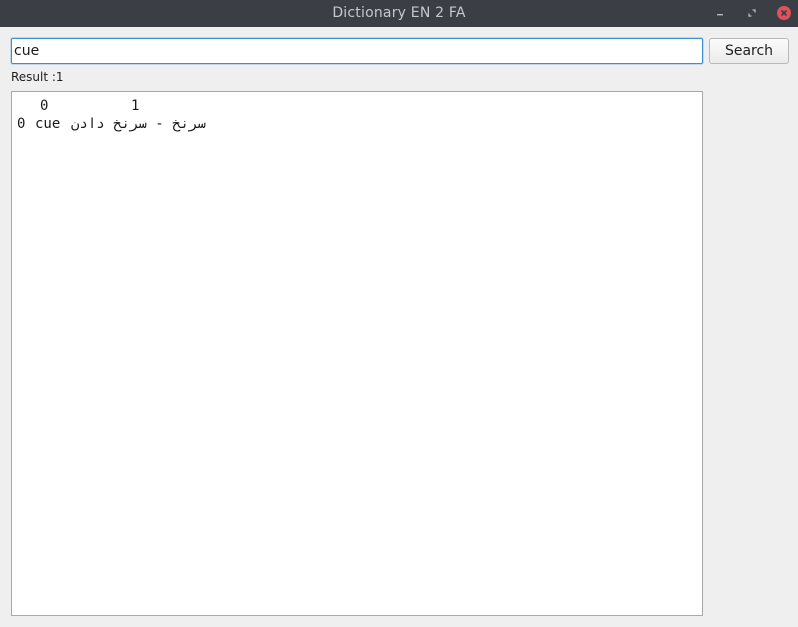 Image resolution: width=798 pixels, height=627 pixels. What do you see at coordinates (21, 124) in the screenshot?
I see `row-index: 0` at bounding box center [21, 124].